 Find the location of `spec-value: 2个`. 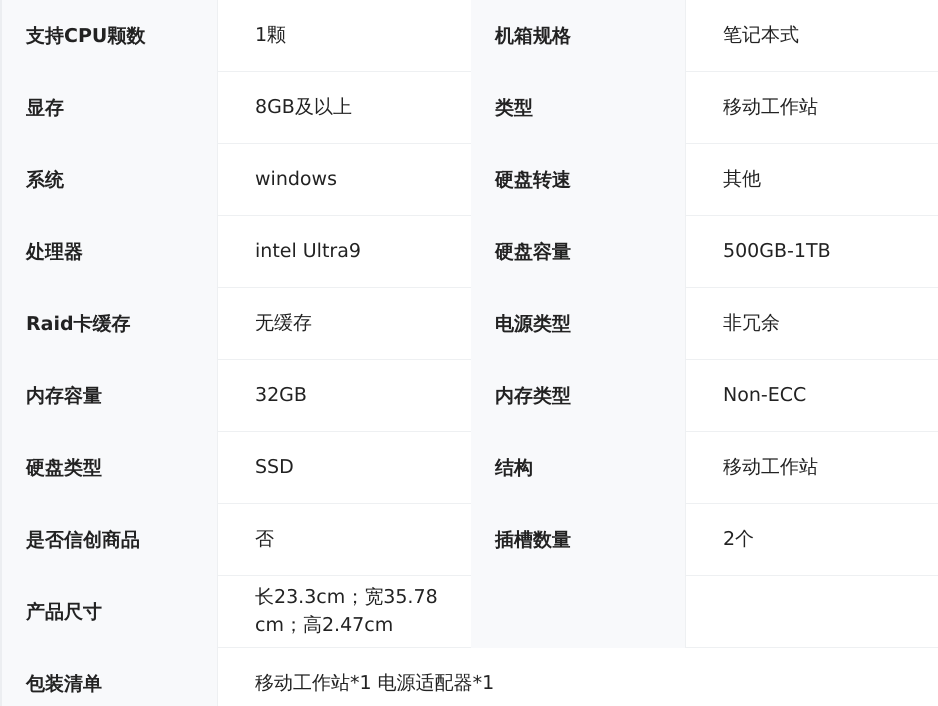

spec-value: 2个 is located at coordinates (738, 539).